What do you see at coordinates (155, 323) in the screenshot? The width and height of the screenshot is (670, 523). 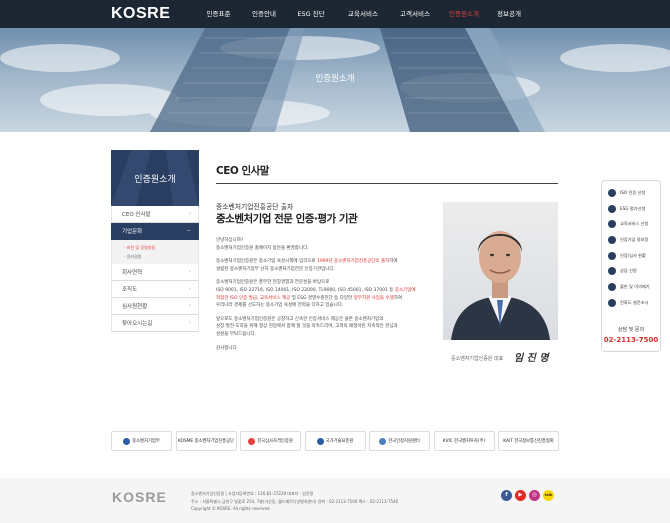 I see `sidebar-item-location: 찾아오시는길 ›` at bounding box center [155, 323].